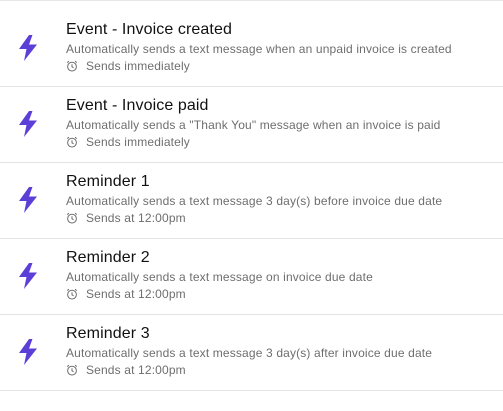 The height and width of the screenshot is (411, 503). Describe the element at coordinates (149, 29) in the screenshot. I see `automation-title: Event - Invoice created` at that location.